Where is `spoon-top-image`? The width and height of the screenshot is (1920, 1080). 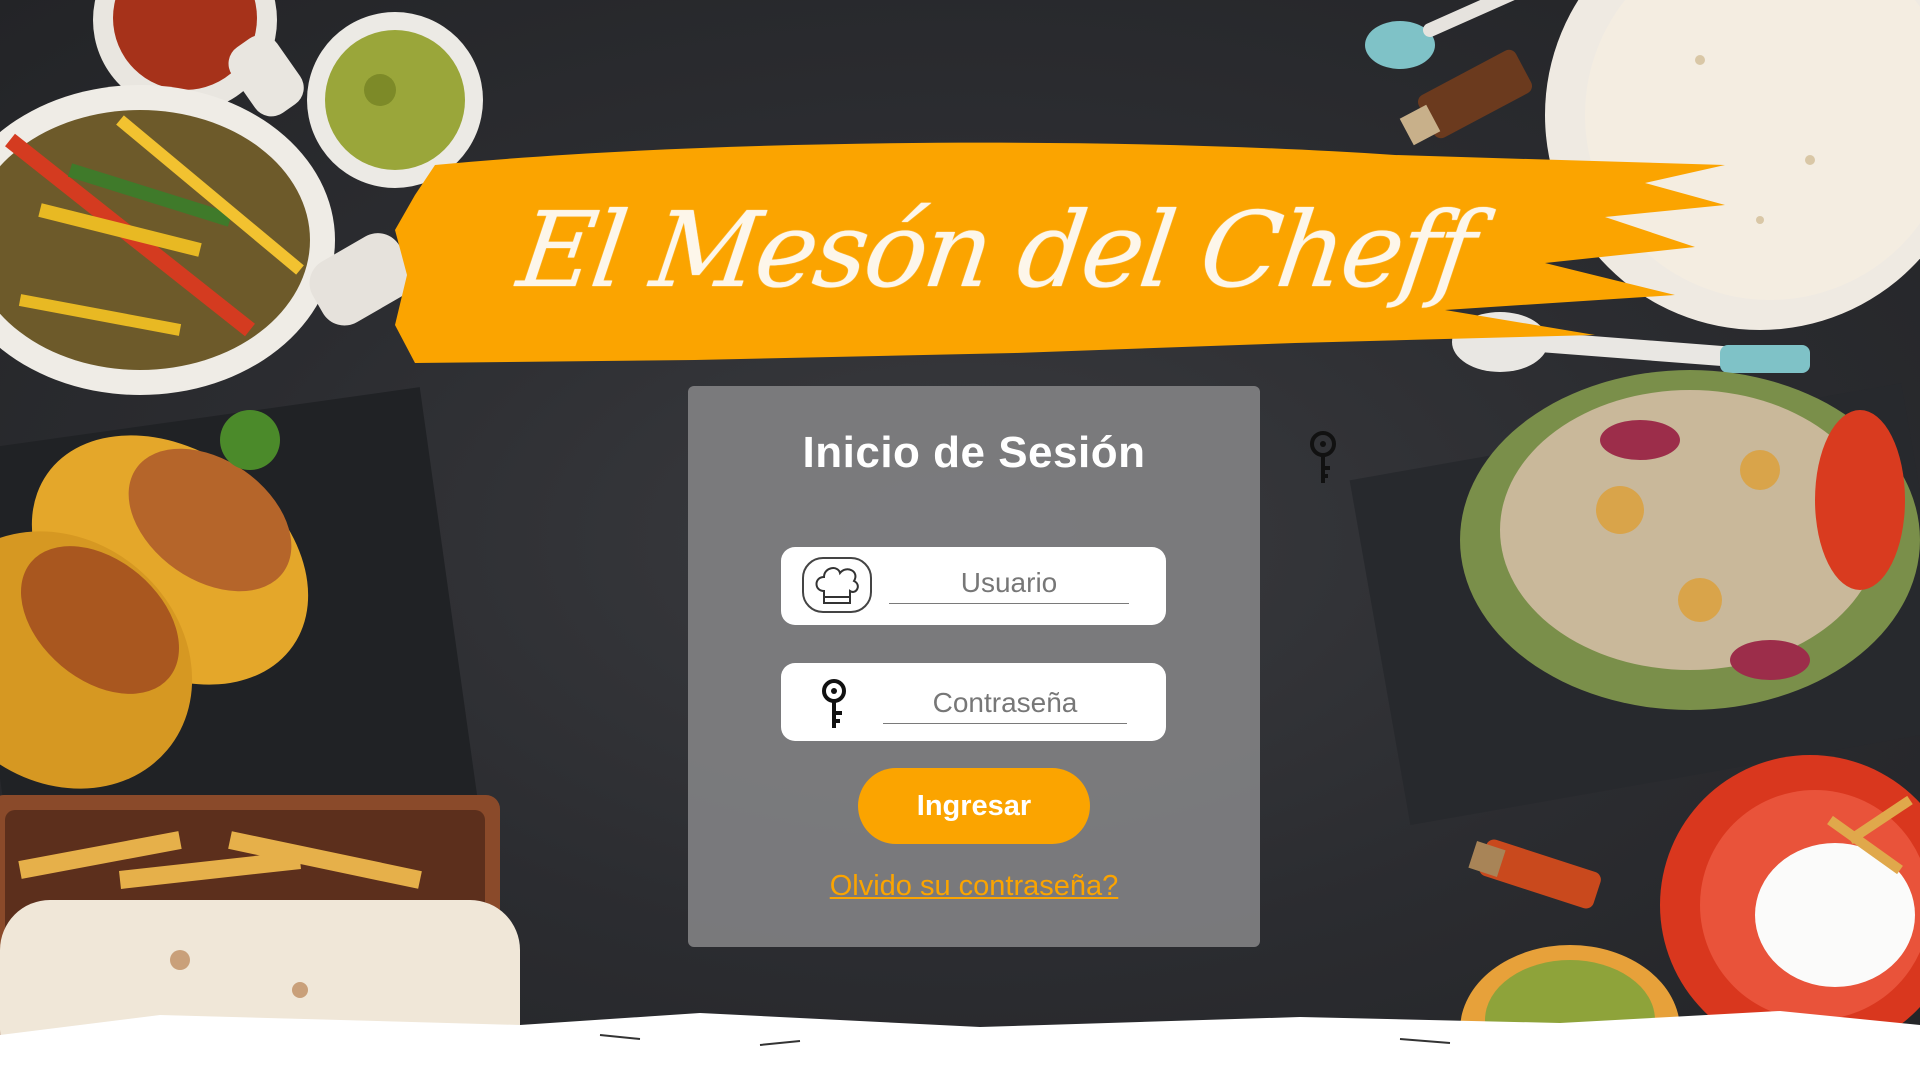 spoon-top-image is located at coordinates (1440, 34).